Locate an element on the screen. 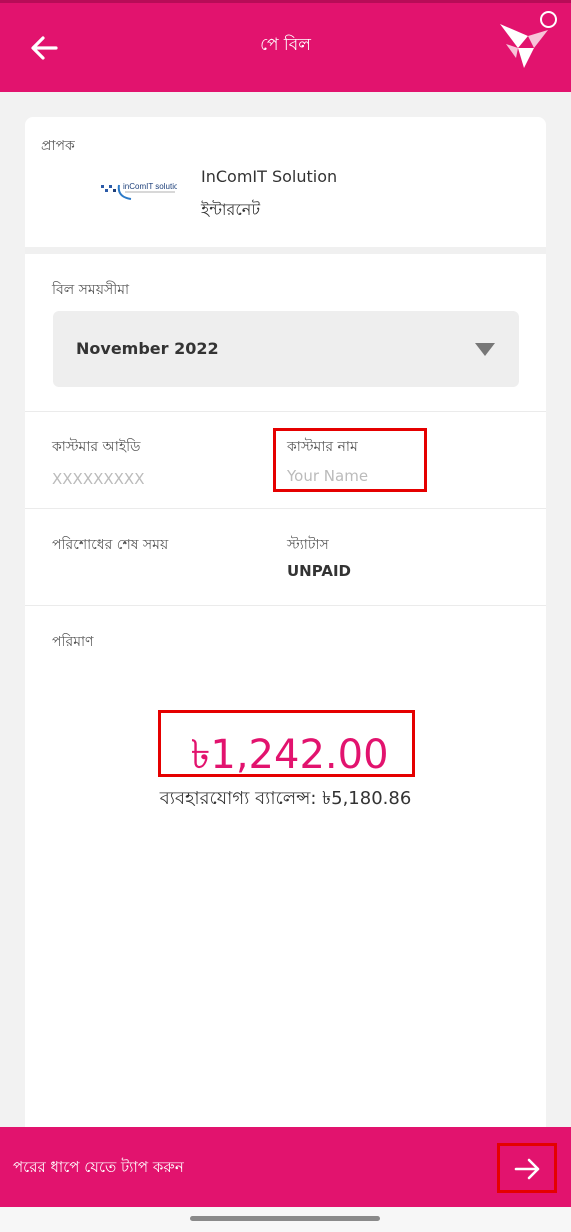 Image resolution: width=571 pixels, height=1232 pixels. customer-id-label: কাস্টমার আইডি is located at coordinates (96, 447).